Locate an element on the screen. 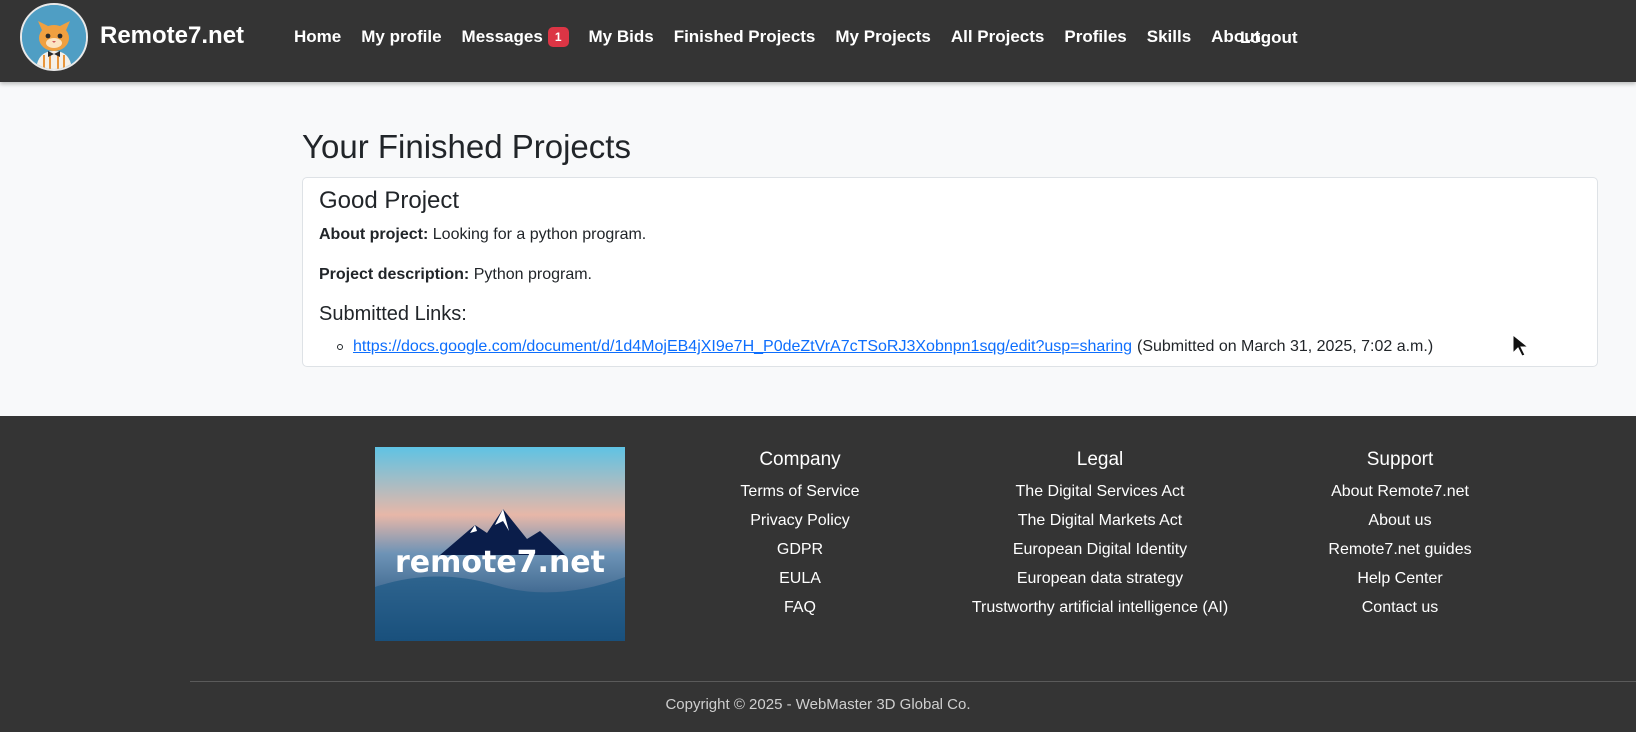 The image size is (1636, 732). nav-messages: Messages 1 is located at coordinates (515, 37).